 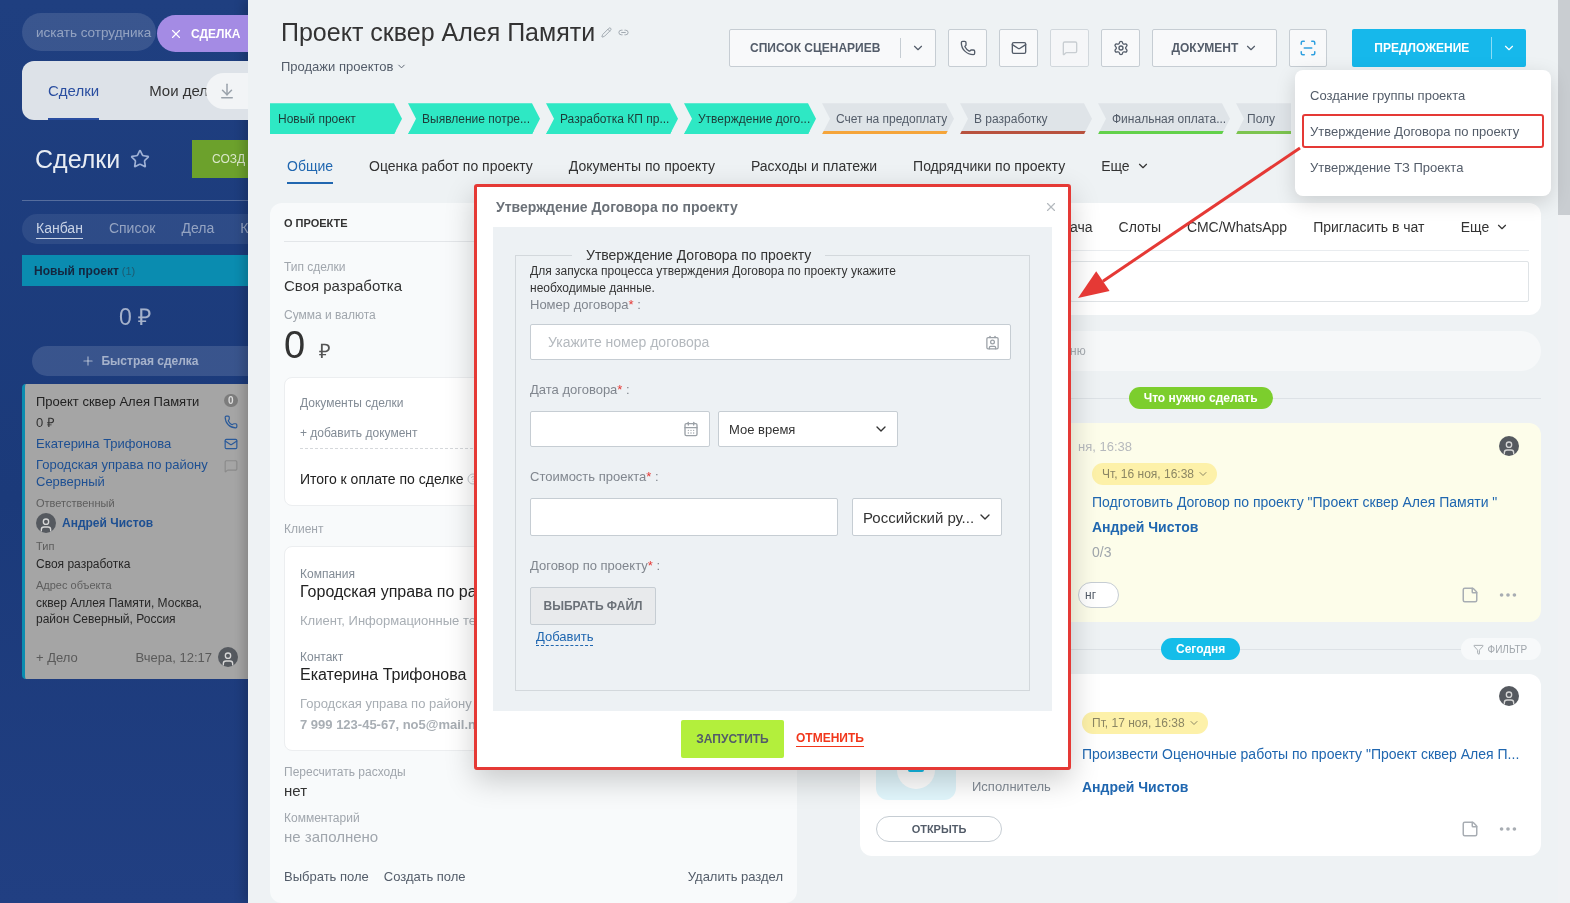 I want to click on close-icon, so click(x=1051, y=207).